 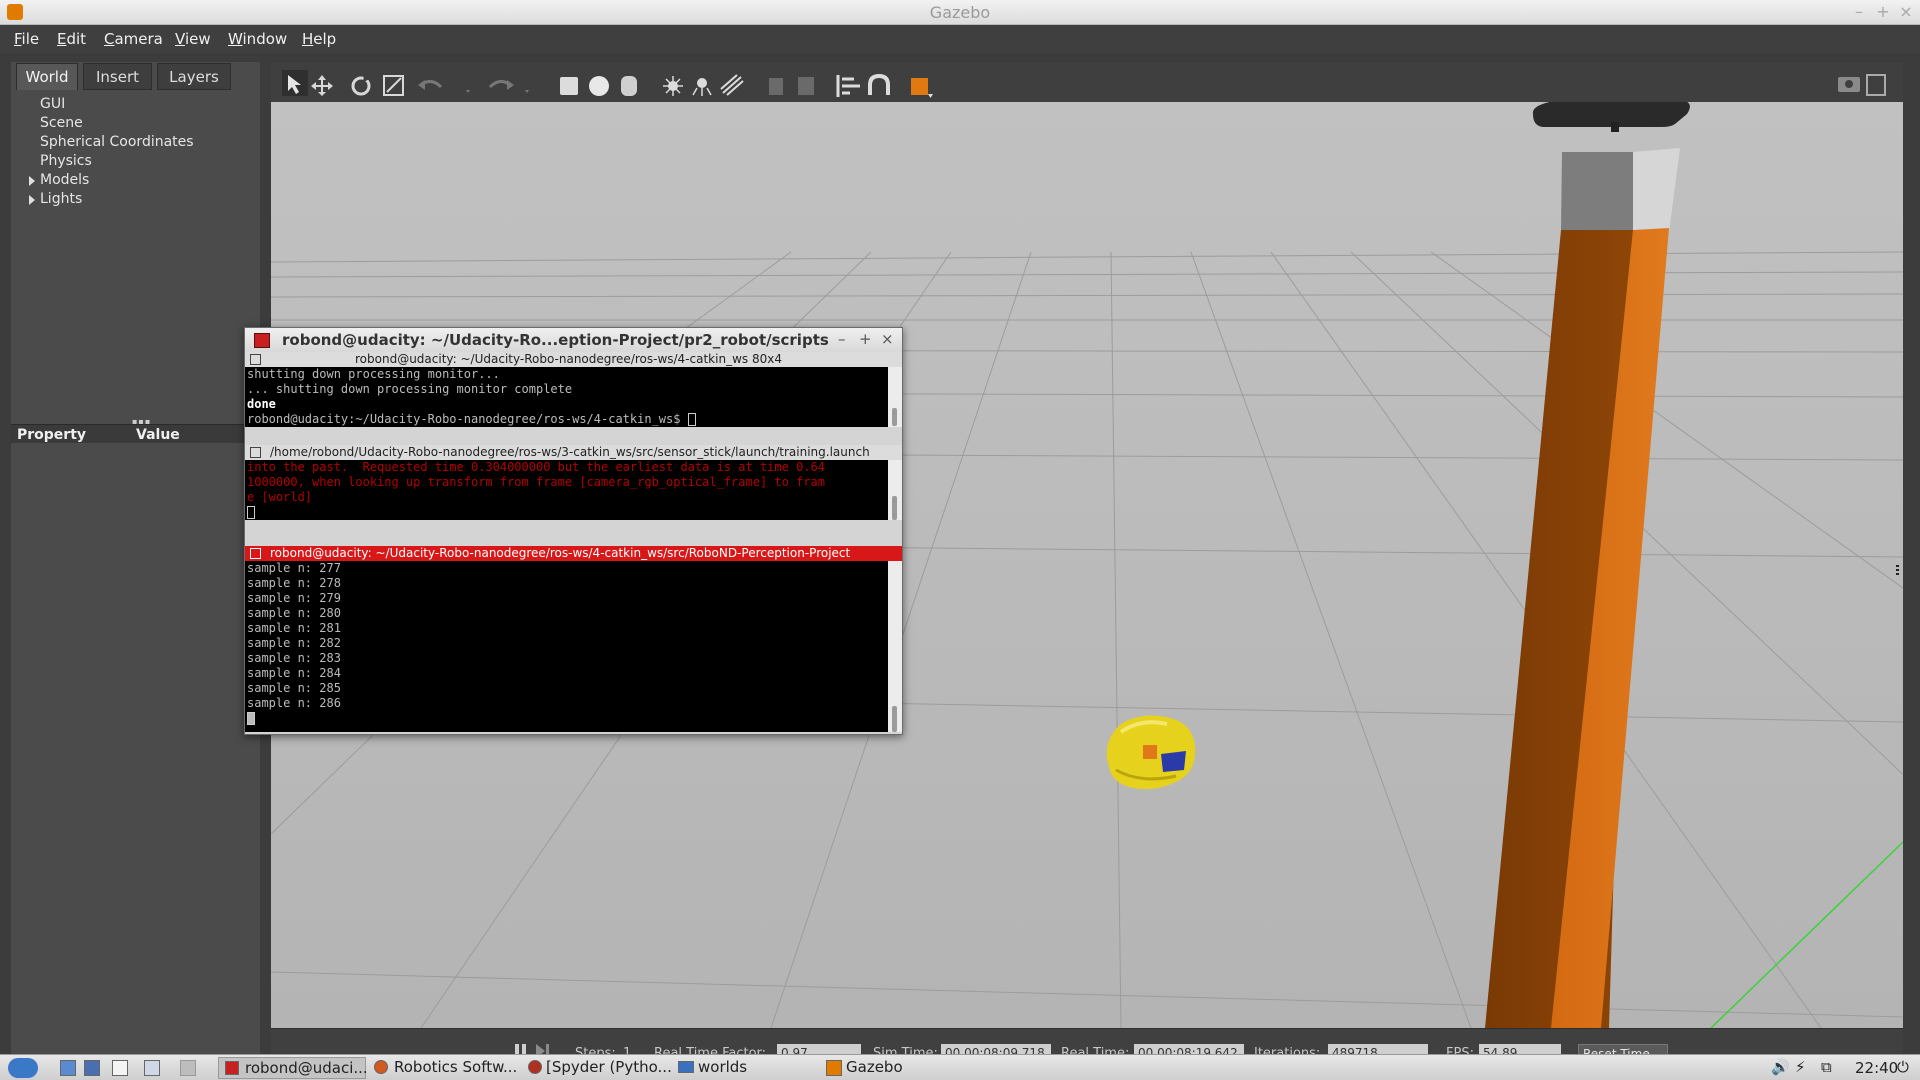 What do you see at coordinates (262, 340) in the screenshot?
I see `terminal-app-icon` at bounding box center [262, 340].